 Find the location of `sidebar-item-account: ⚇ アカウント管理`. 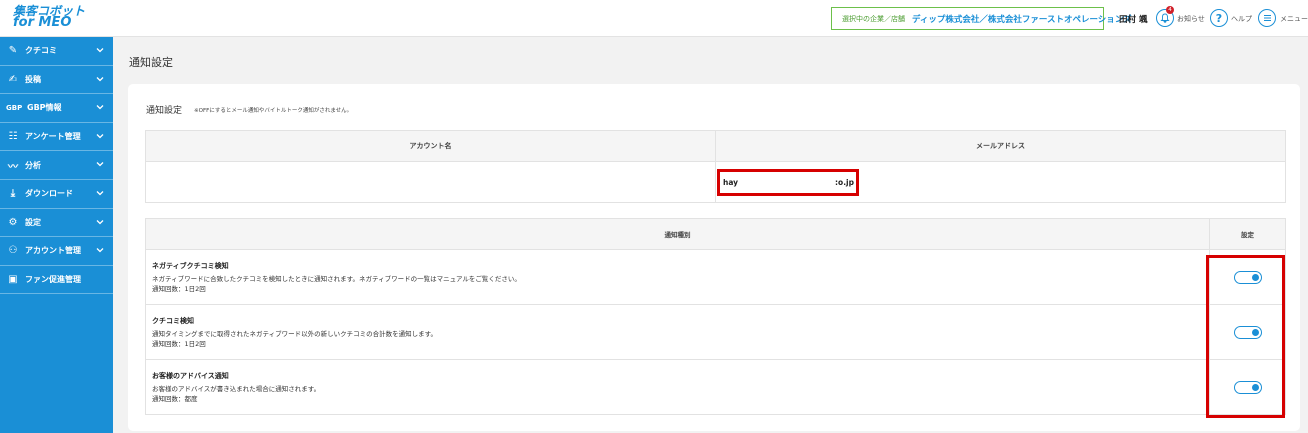

sidebar-item-account: ⚇ アカウント管理 is located at coordinates (56, 251).